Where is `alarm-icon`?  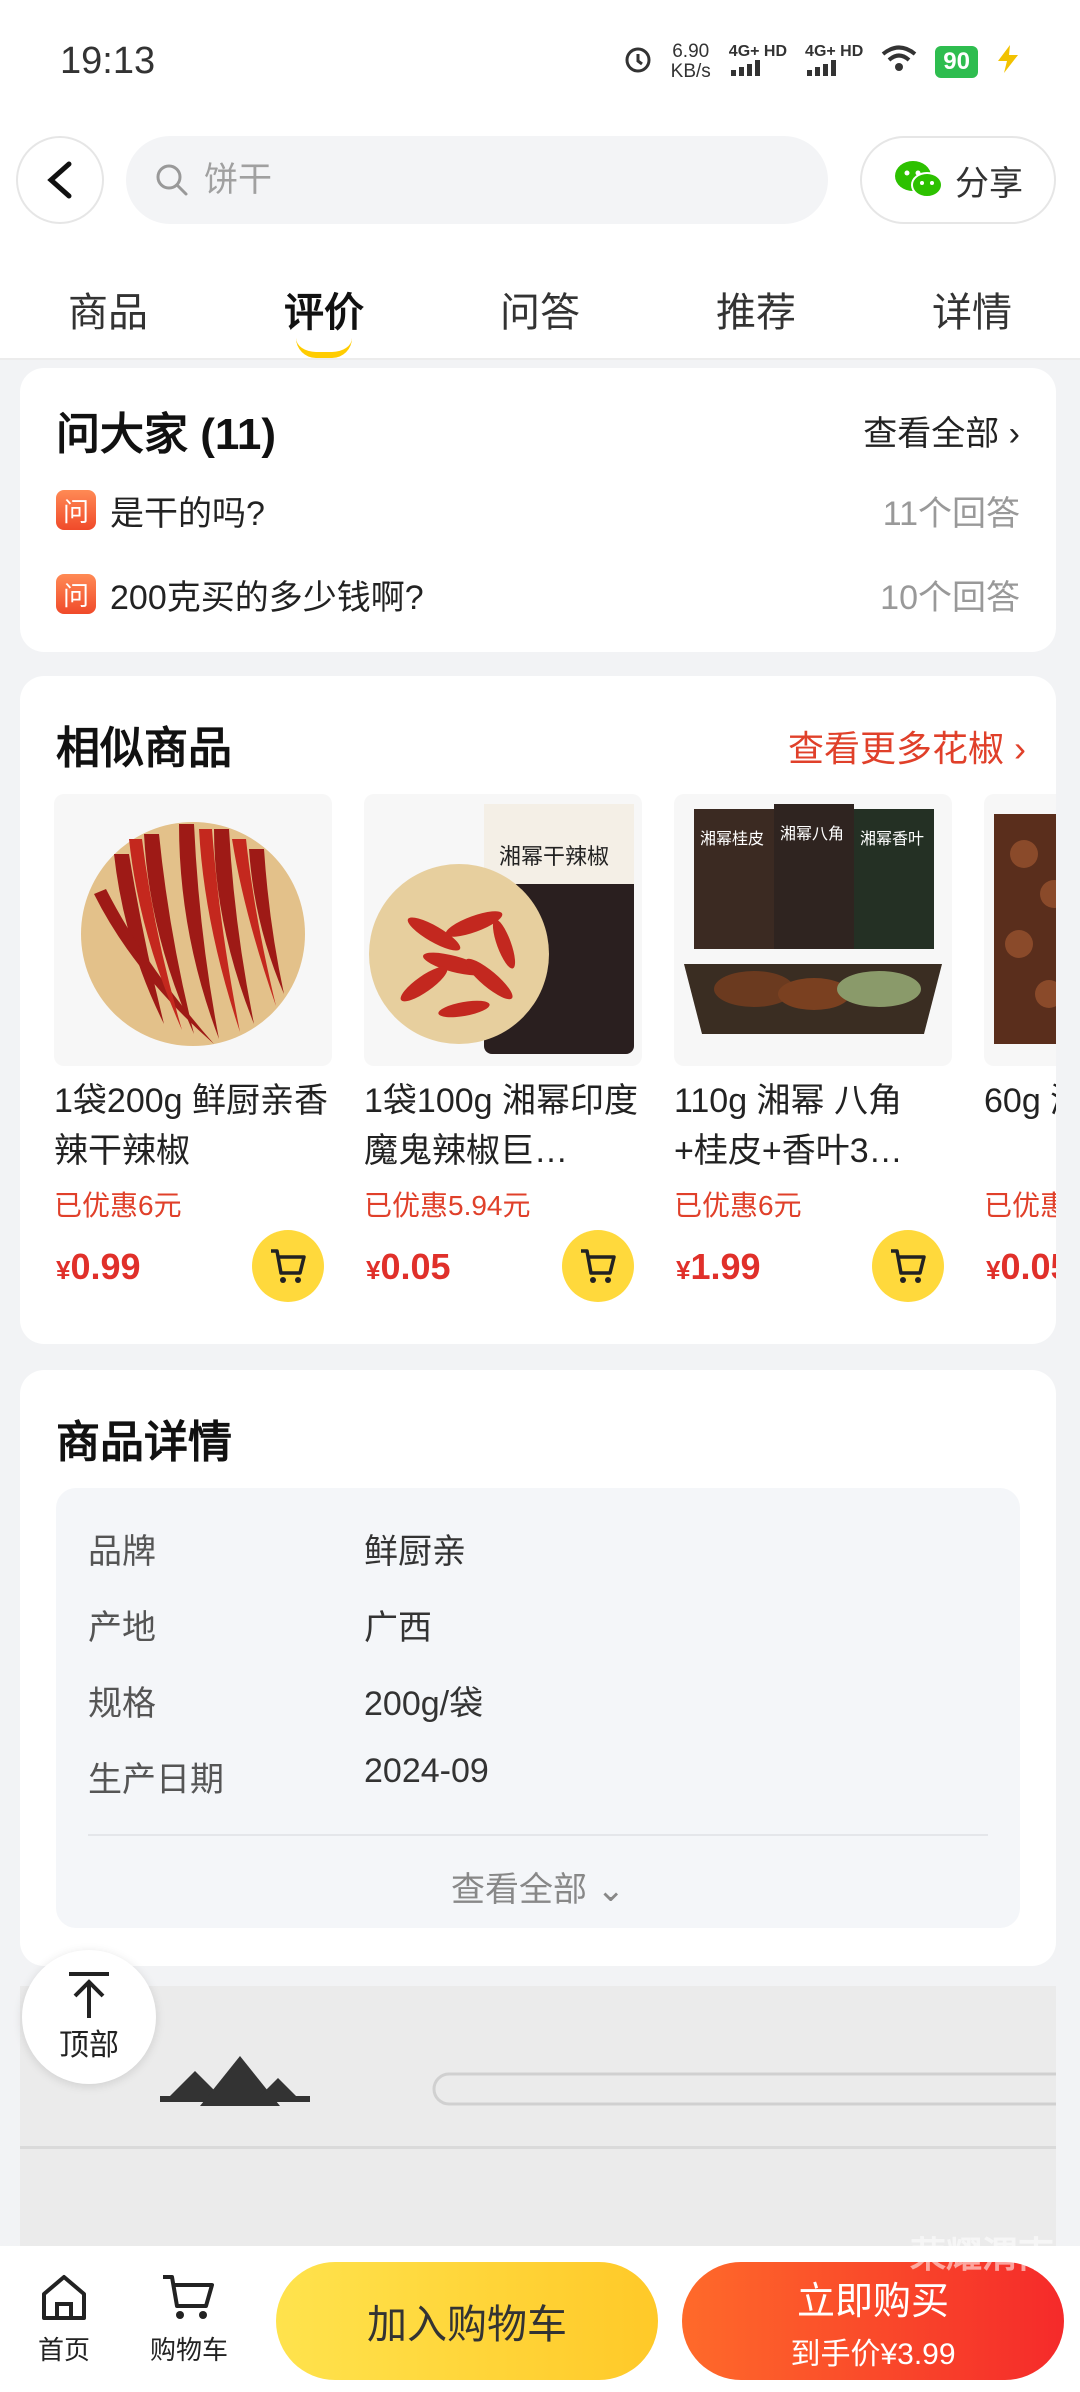 alarm-icon is located at coordinates (638, 62).